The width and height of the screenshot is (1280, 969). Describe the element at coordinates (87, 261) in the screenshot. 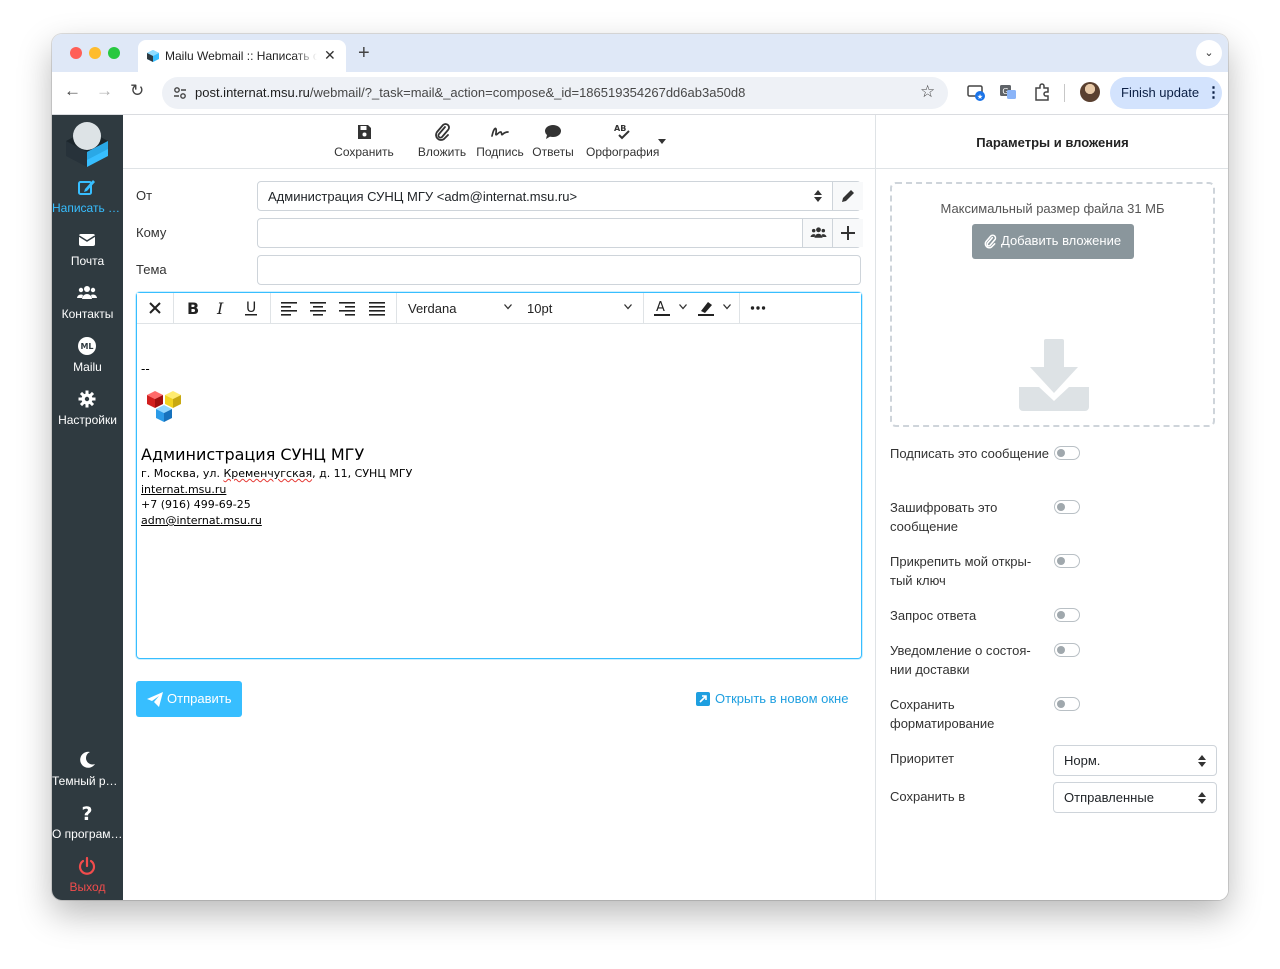

I see `sidebar-item-label: Почта` at that location.